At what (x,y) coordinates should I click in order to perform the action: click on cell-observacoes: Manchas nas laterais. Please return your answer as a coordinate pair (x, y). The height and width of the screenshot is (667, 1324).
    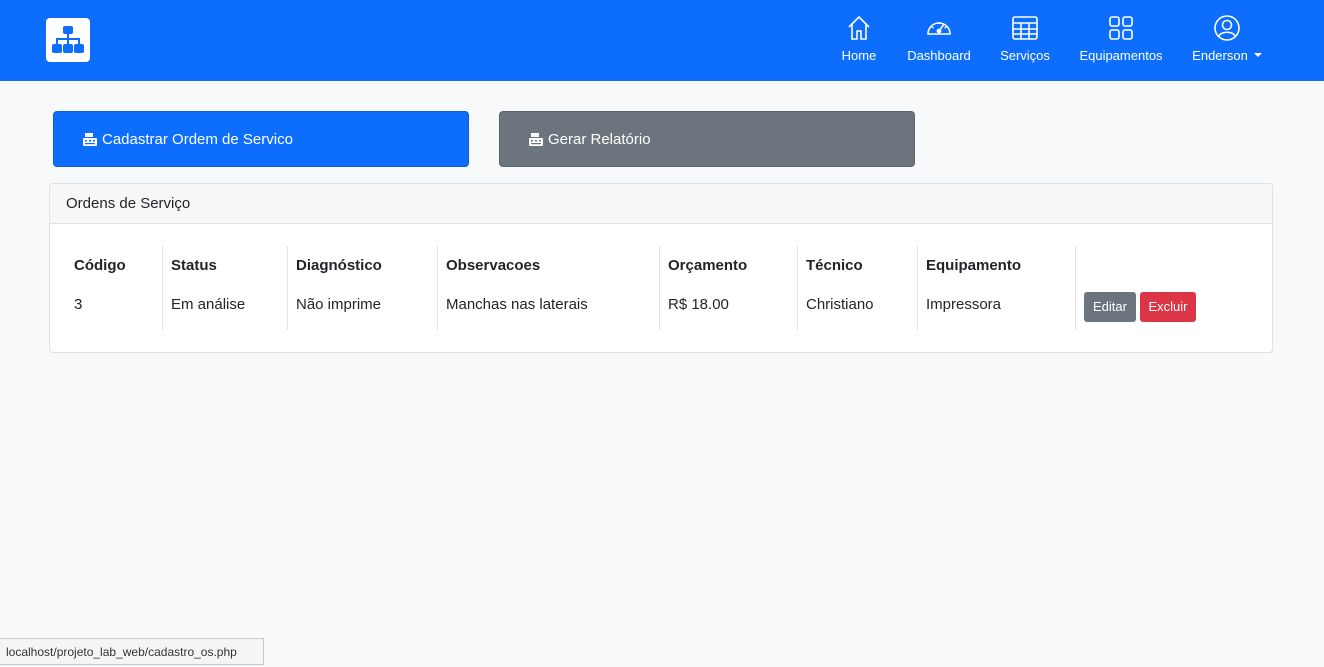
    Looking at the image, I should click on (517, 304).